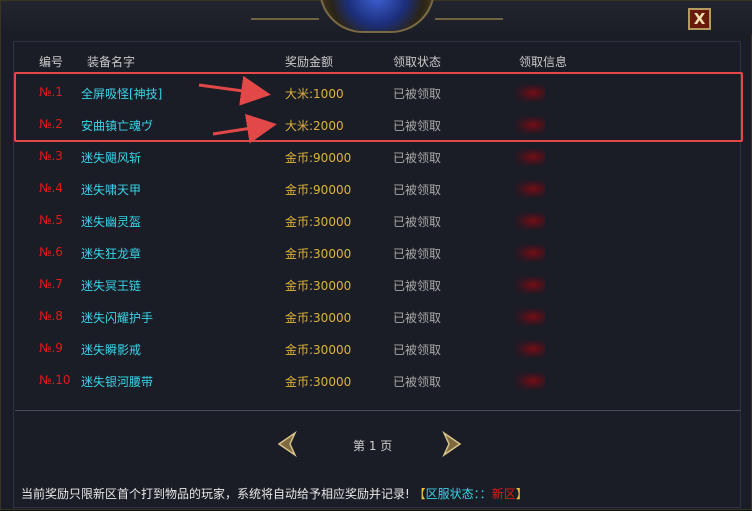  What do you see at coordinates (51, 348) in the screenshot?
I see `row-number: №.9` at bounding box center [51, 348].